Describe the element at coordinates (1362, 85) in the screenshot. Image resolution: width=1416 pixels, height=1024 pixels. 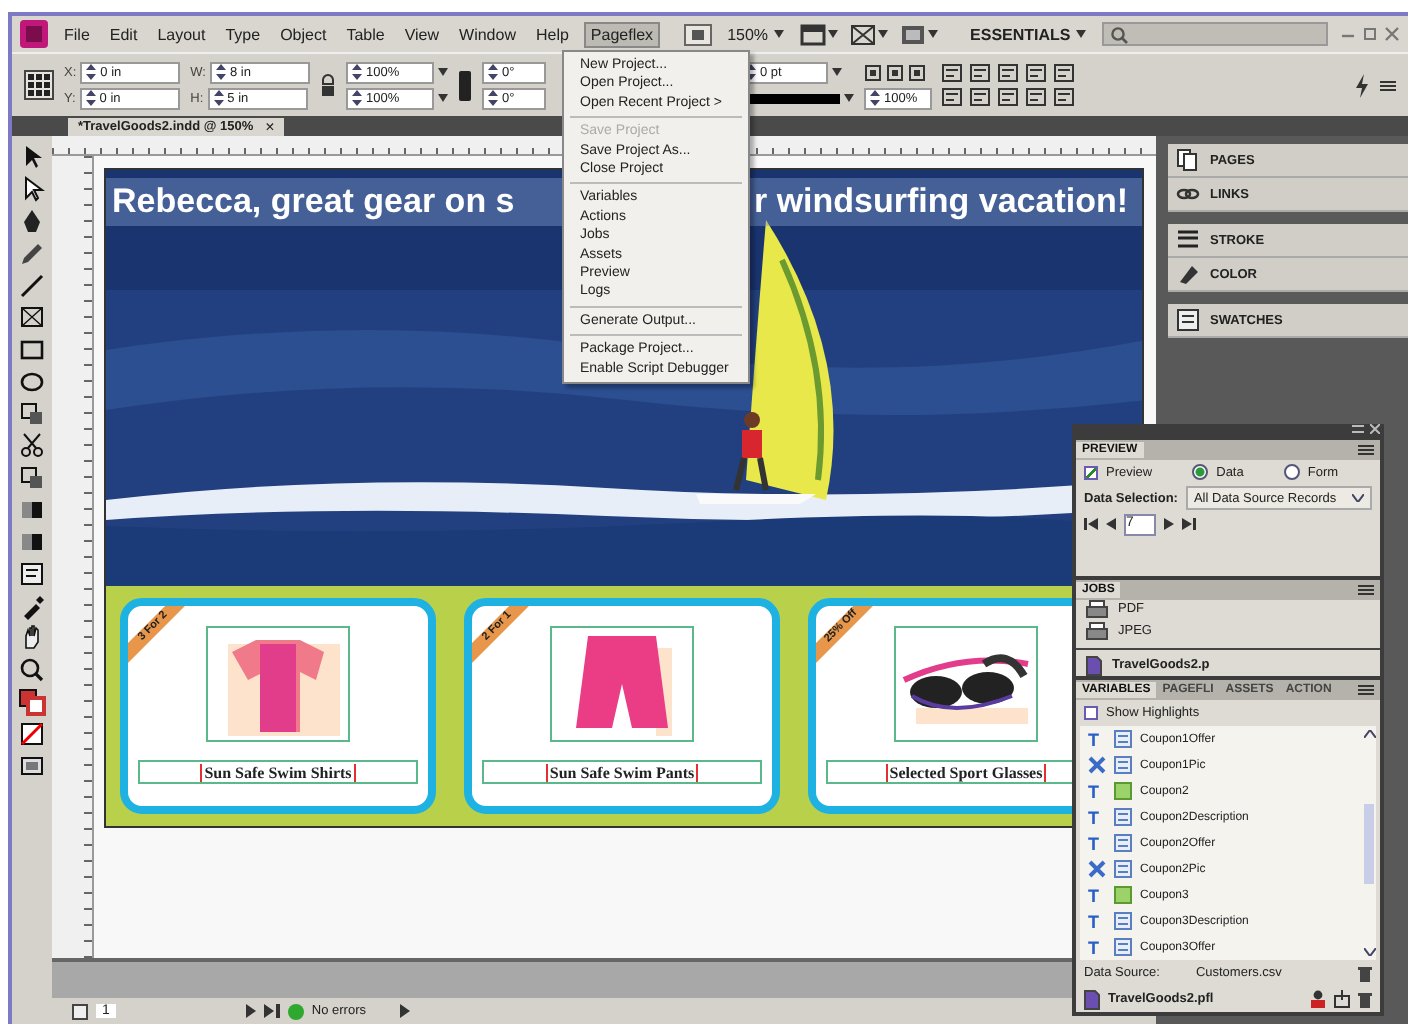
I see `lightning-icon` at that location.